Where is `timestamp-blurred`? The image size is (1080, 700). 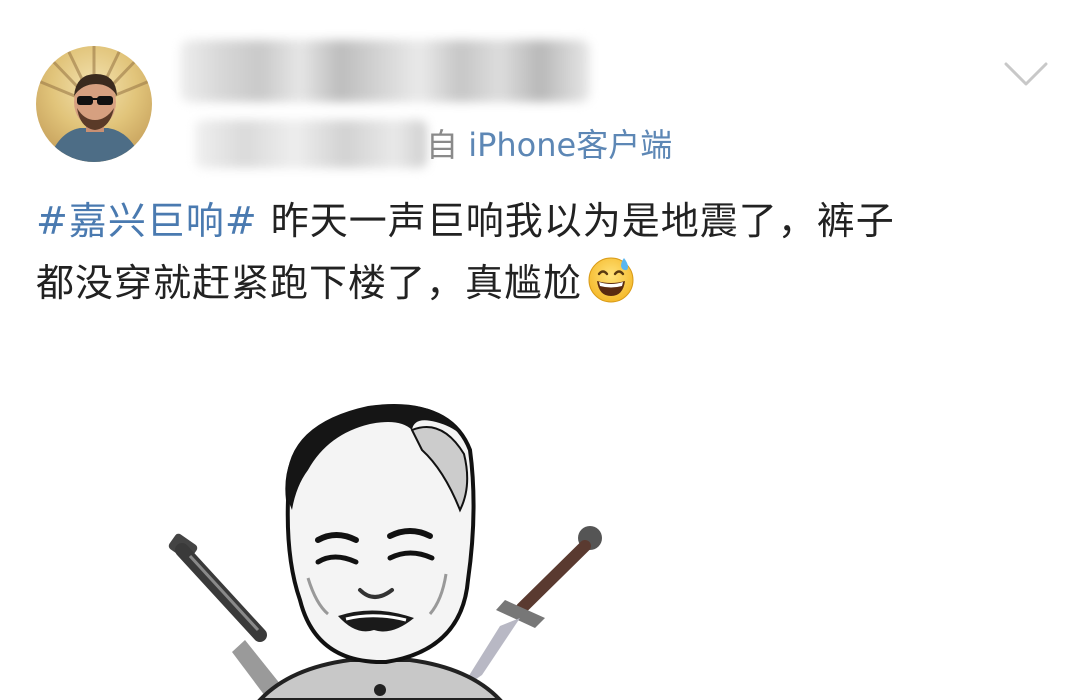 timestamp-blurred is located at coordinates (311, 144).